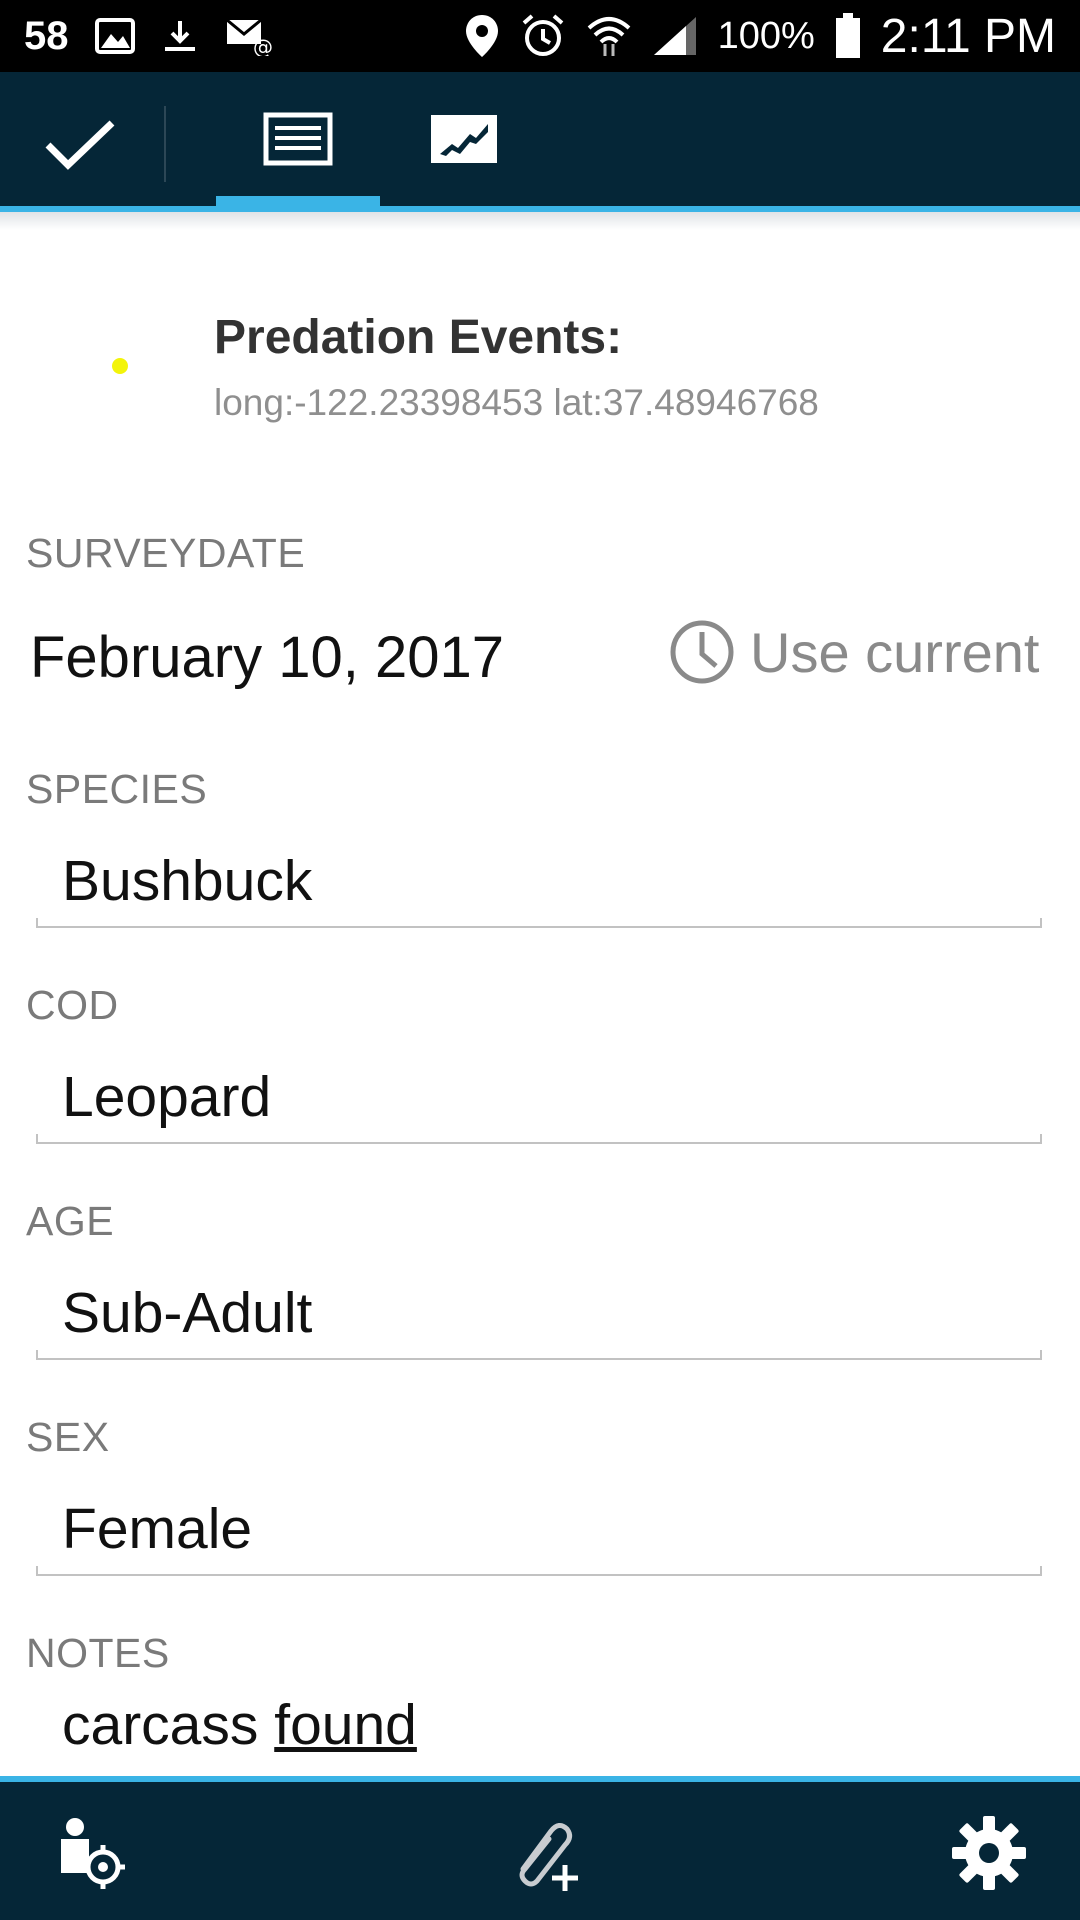 The width and height of the screenshot is (1080, 1920). I want to click on notes-label: NOTES, so click(98, 1653).